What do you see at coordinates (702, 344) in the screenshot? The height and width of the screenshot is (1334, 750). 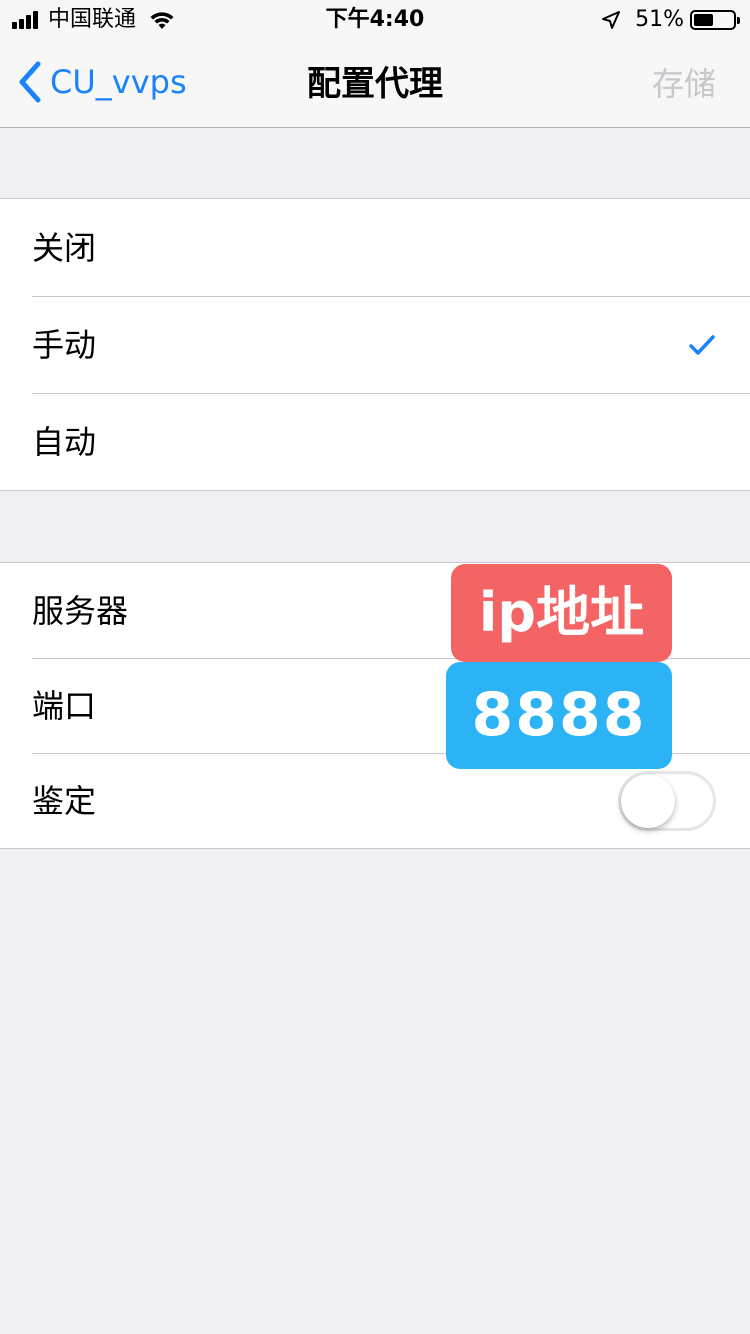 I see `checkmark-icon` at bounding box center [702, 344].